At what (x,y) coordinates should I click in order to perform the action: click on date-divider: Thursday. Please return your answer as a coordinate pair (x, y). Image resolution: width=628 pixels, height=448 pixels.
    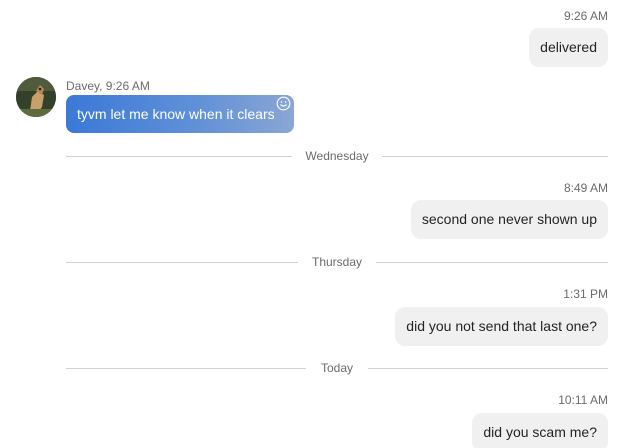
    Looking at the image, I should click on (337, 262).